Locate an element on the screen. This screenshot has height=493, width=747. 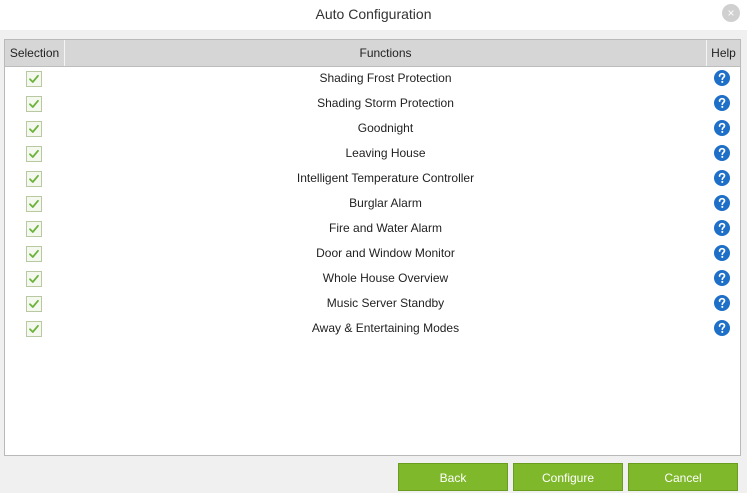
function-label: Away & Entertaining Modes is located at coordinates (385, 328).